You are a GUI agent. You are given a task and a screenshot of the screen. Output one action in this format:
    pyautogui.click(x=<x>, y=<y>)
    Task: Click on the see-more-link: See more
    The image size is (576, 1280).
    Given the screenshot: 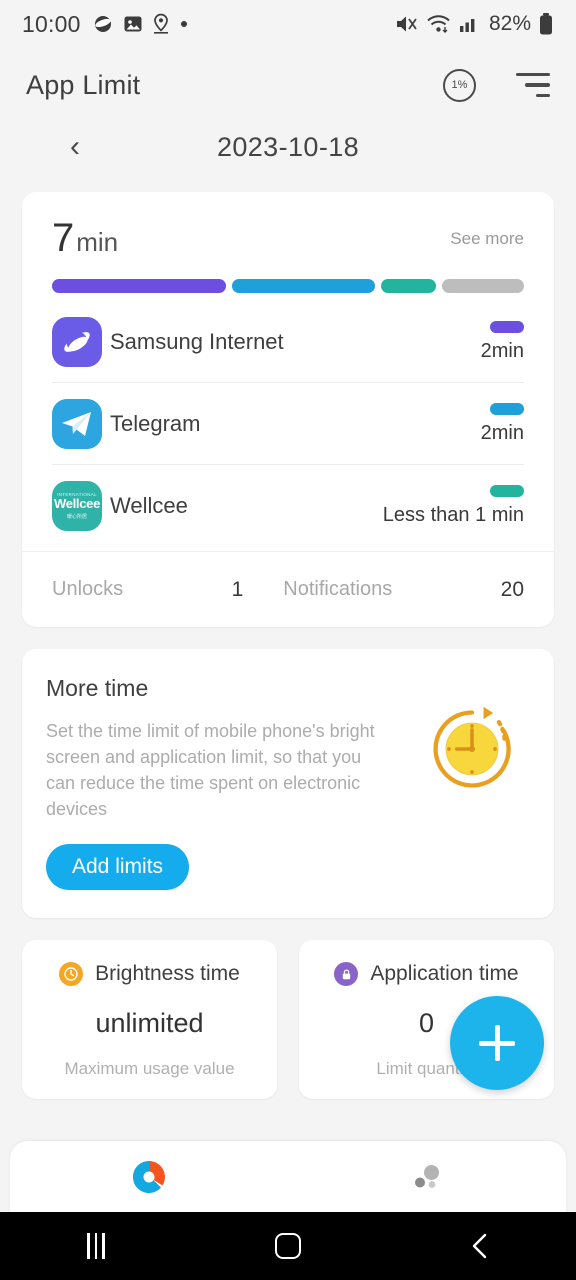 What is the action you would take?
    pyautogui.click(x=487, y=239)
    